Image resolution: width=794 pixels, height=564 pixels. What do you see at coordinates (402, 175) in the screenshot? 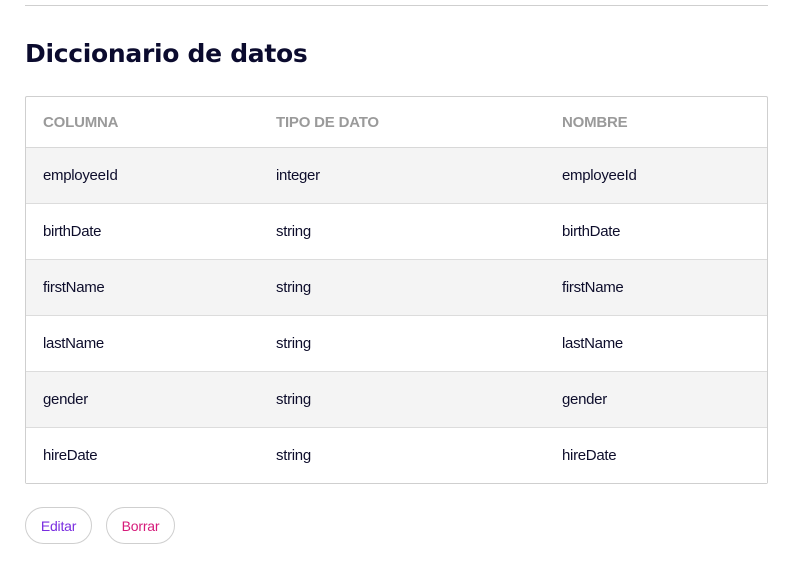
I see `cell-tipo: integer` at bounding box center [402, 175].